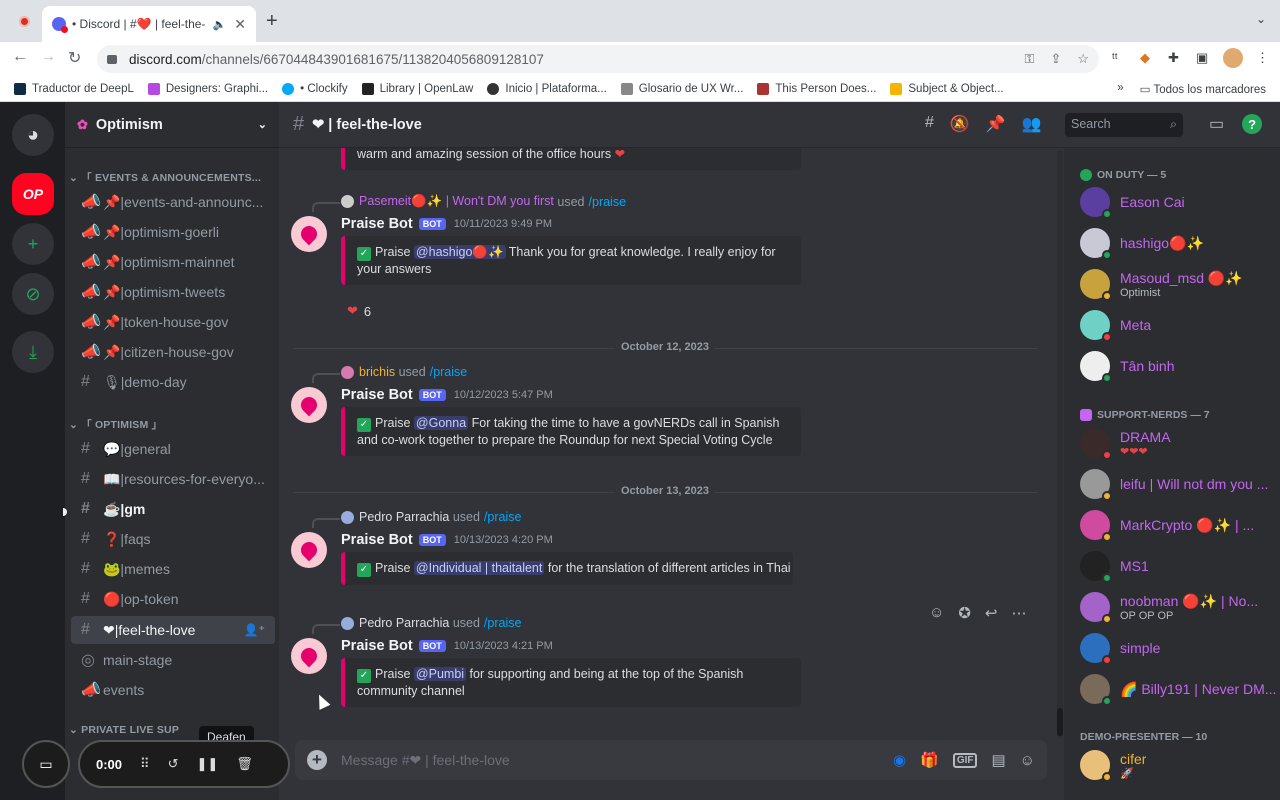 Image resolution: width=1280 pixels, height=800 pixels. Describe the element at coordinates (1216, 124) in the screenshot. I see `inbox-icon: ▭` at that location.